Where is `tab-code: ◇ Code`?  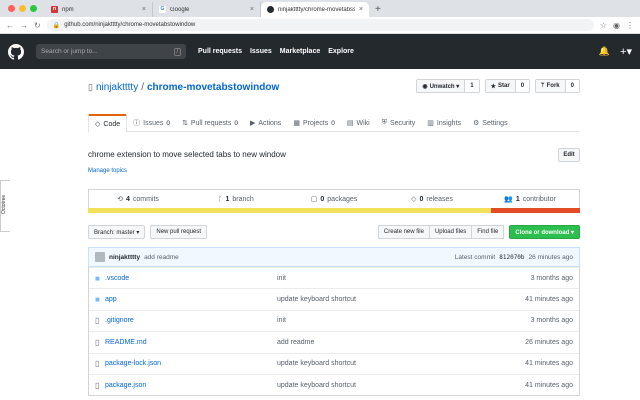
tab-code: ◇ Code is located at coordinates (108, 123).